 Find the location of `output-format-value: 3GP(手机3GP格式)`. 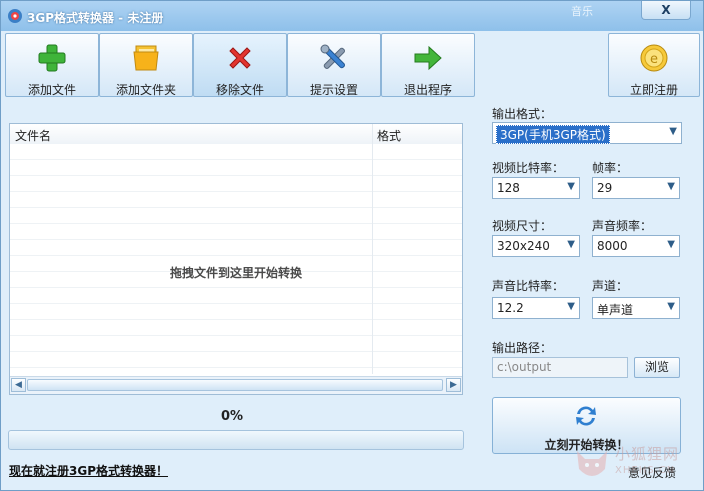

output-format-value: 3GP(手机3GP格式) is located at coordinates (553, 134).